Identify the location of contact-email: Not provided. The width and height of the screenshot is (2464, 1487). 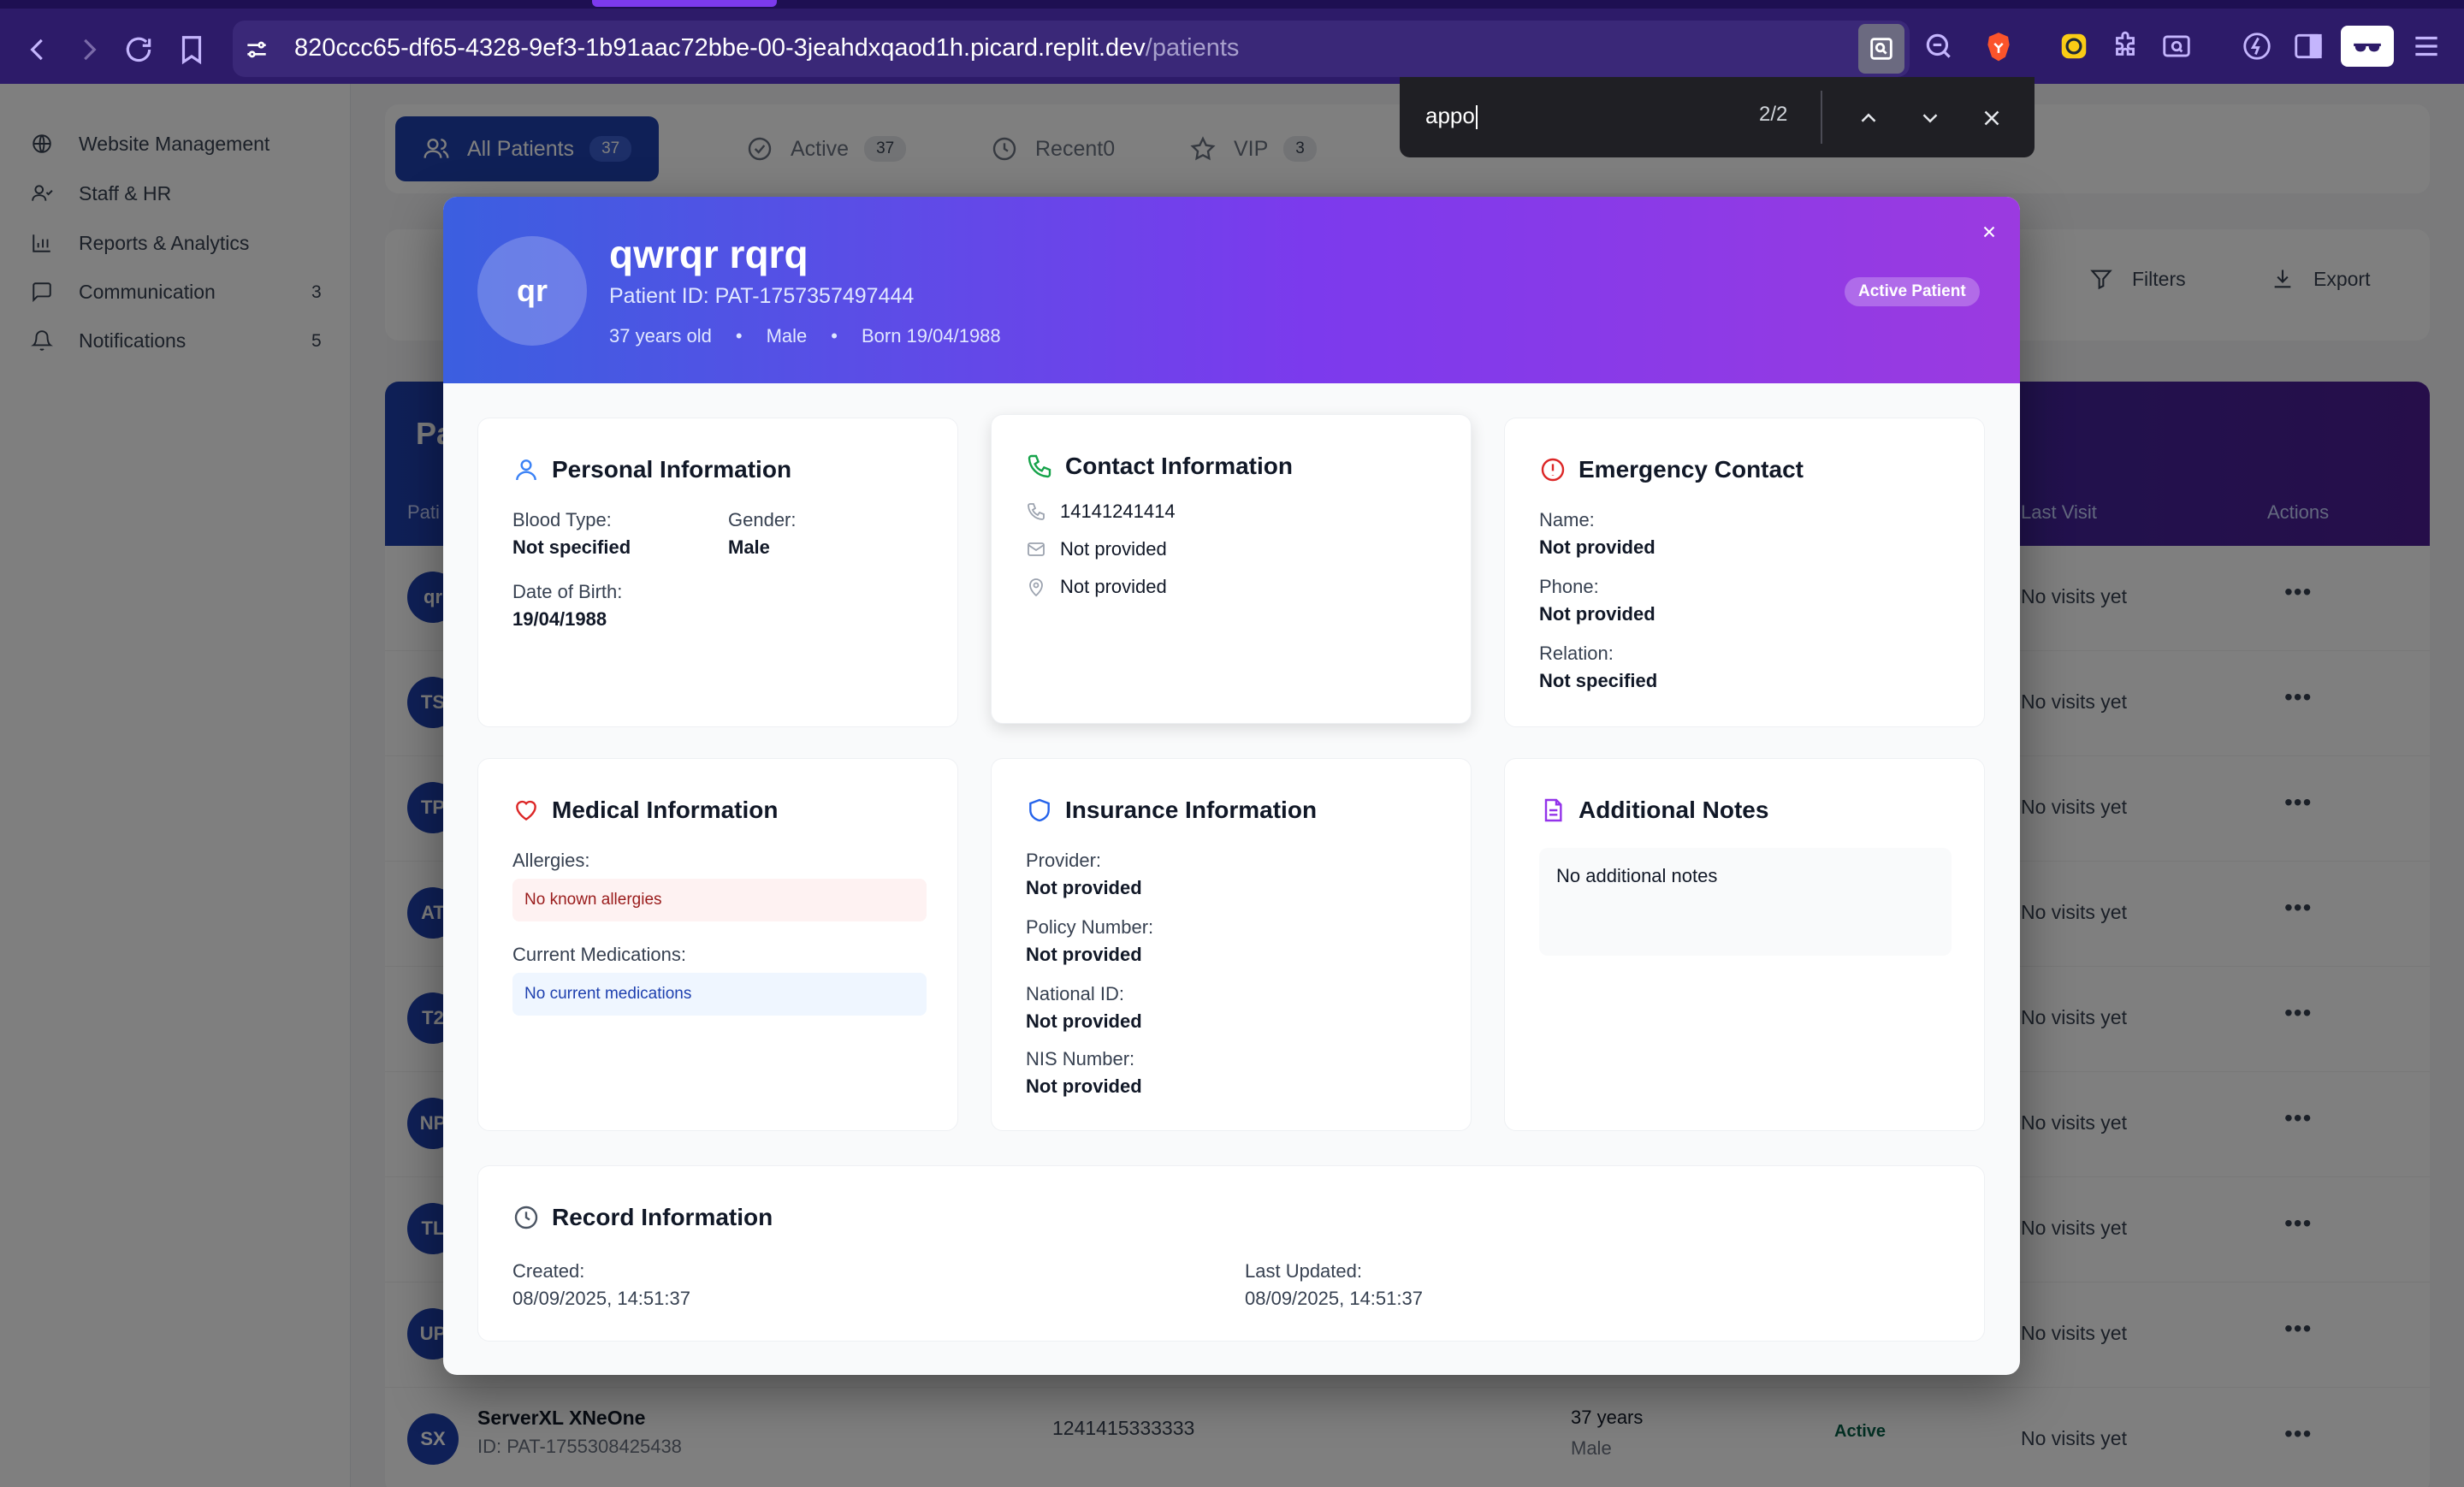
(1096, 549).